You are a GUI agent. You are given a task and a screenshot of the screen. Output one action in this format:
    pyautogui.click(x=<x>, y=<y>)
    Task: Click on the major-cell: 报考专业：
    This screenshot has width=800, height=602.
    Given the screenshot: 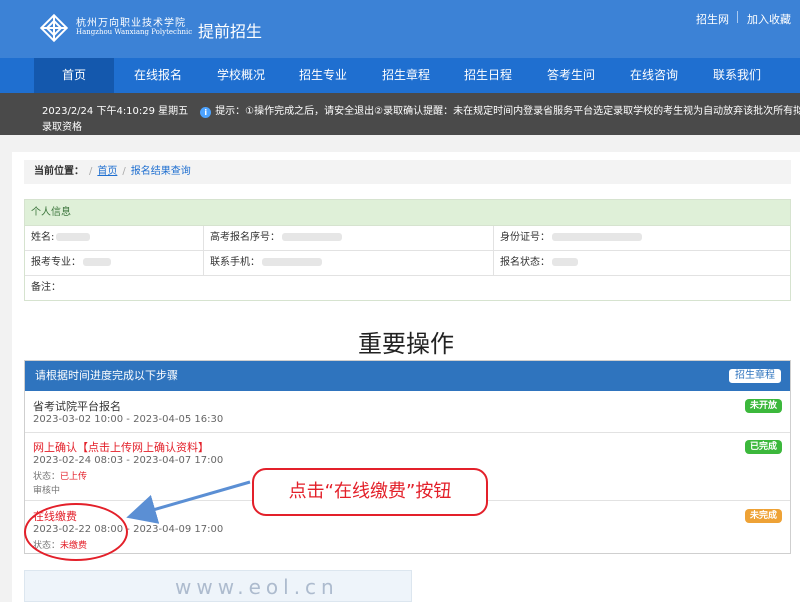 What is the action you would take?
    pyautogui.click(x=114, y=263)
    